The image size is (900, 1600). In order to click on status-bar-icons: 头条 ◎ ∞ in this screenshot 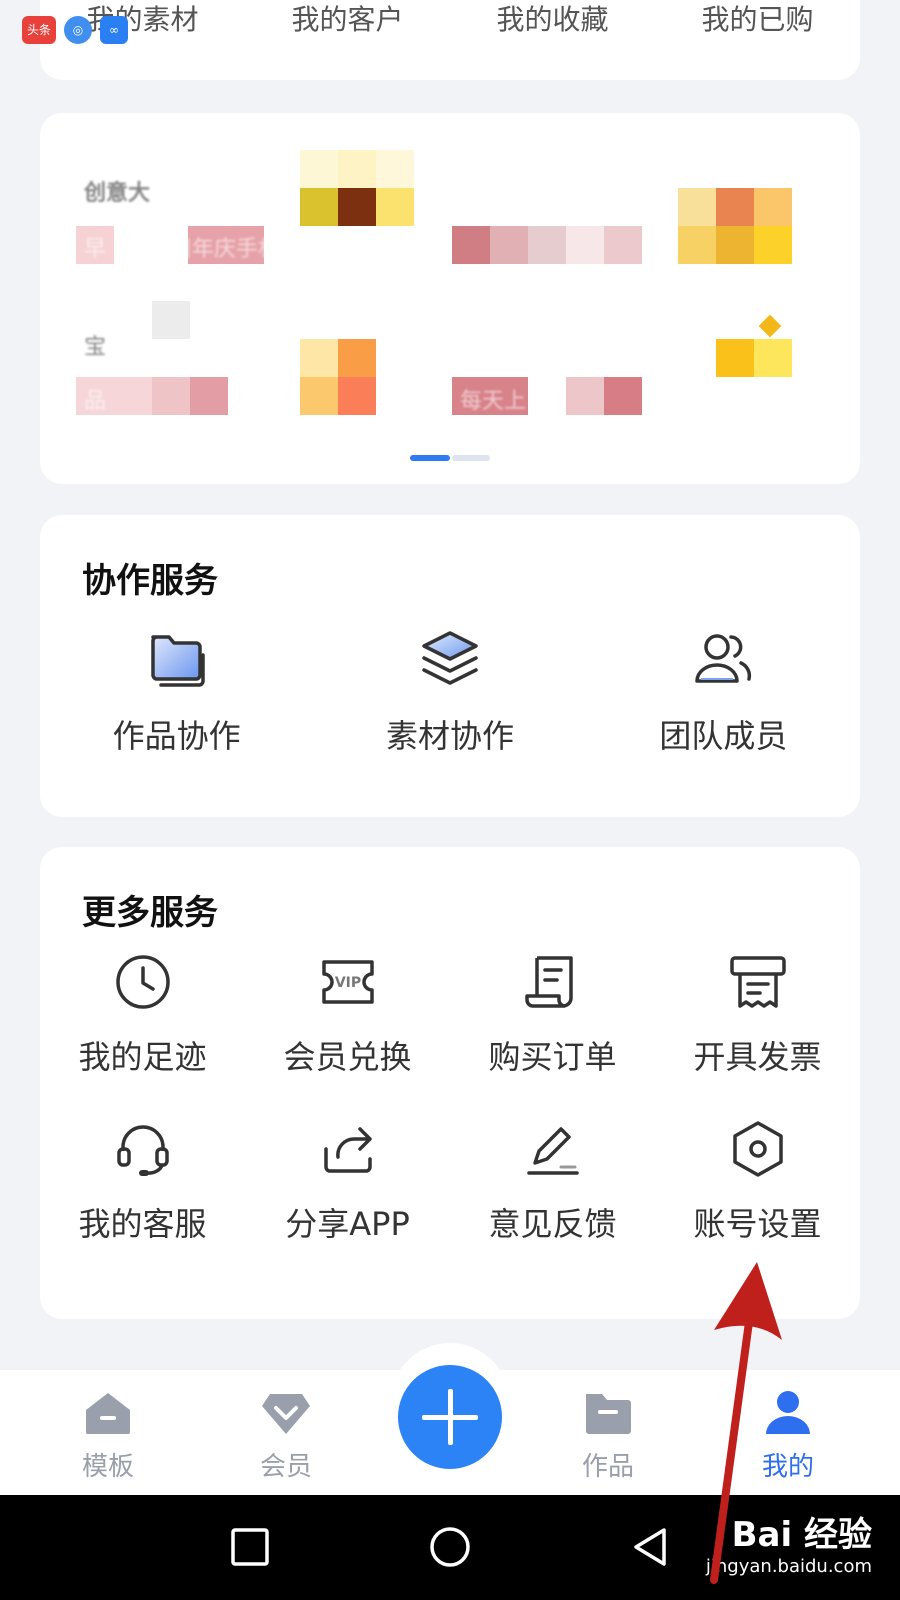, I will do `click(75, 30)`.